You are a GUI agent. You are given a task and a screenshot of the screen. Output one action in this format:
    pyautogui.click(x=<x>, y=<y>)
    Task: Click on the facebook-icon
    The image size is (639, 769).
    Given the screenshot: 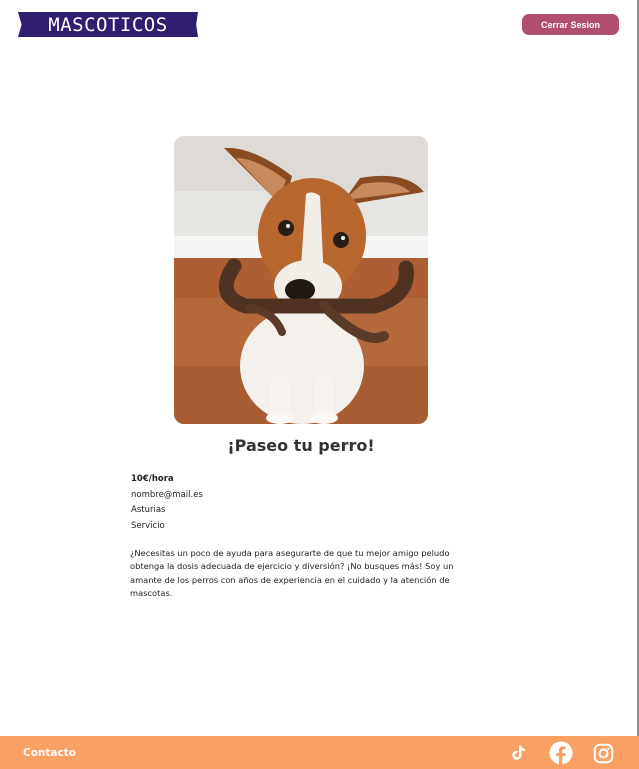 What is the action you would take?
    pyautogui.click(x=561, y=753)
    